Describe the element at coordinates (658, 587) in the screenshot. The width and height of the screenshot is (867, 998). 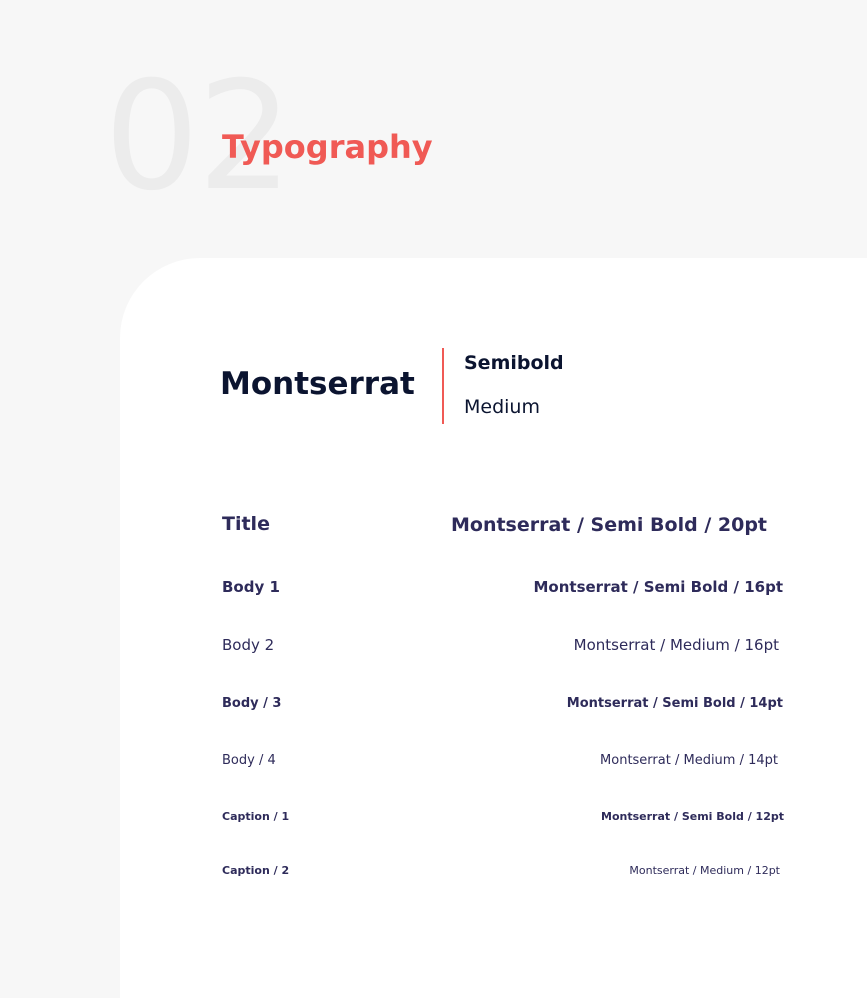
I see `style-spec: Montserrat / Semi Bold / 16pt` at that location.